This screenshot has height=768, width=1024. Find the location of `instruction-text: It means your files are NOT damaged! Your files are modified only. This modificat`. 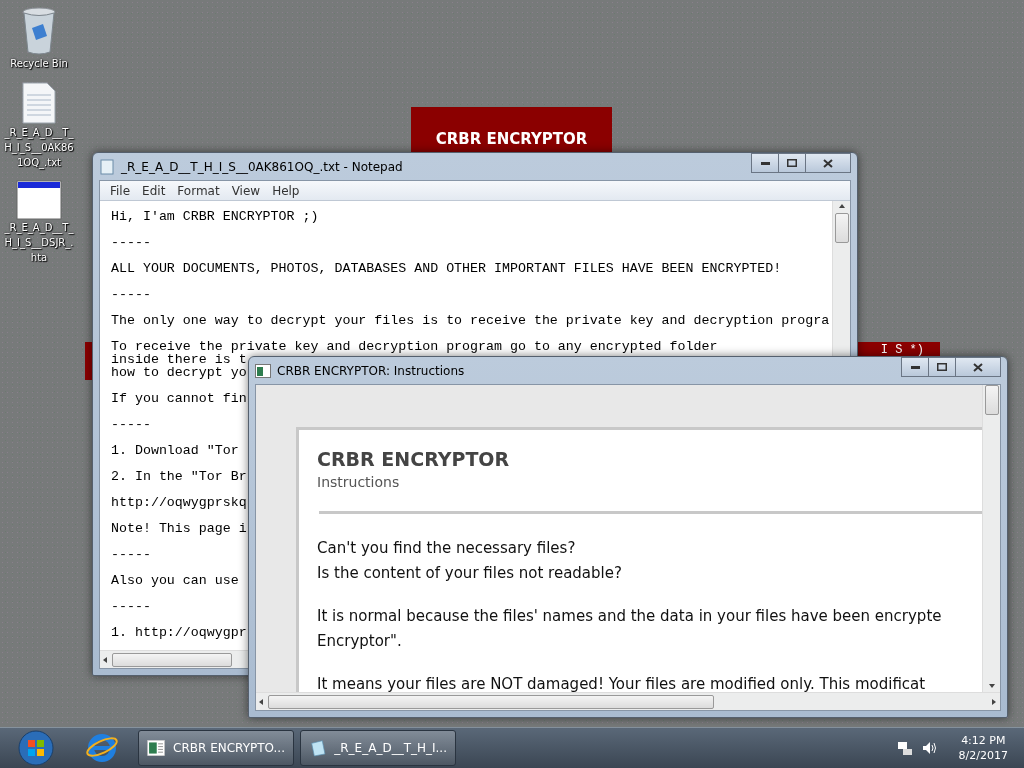

instruction-text: It means your files are NOT damaged! Your files are modified only. This modificat is located at coordinates (621, 683).